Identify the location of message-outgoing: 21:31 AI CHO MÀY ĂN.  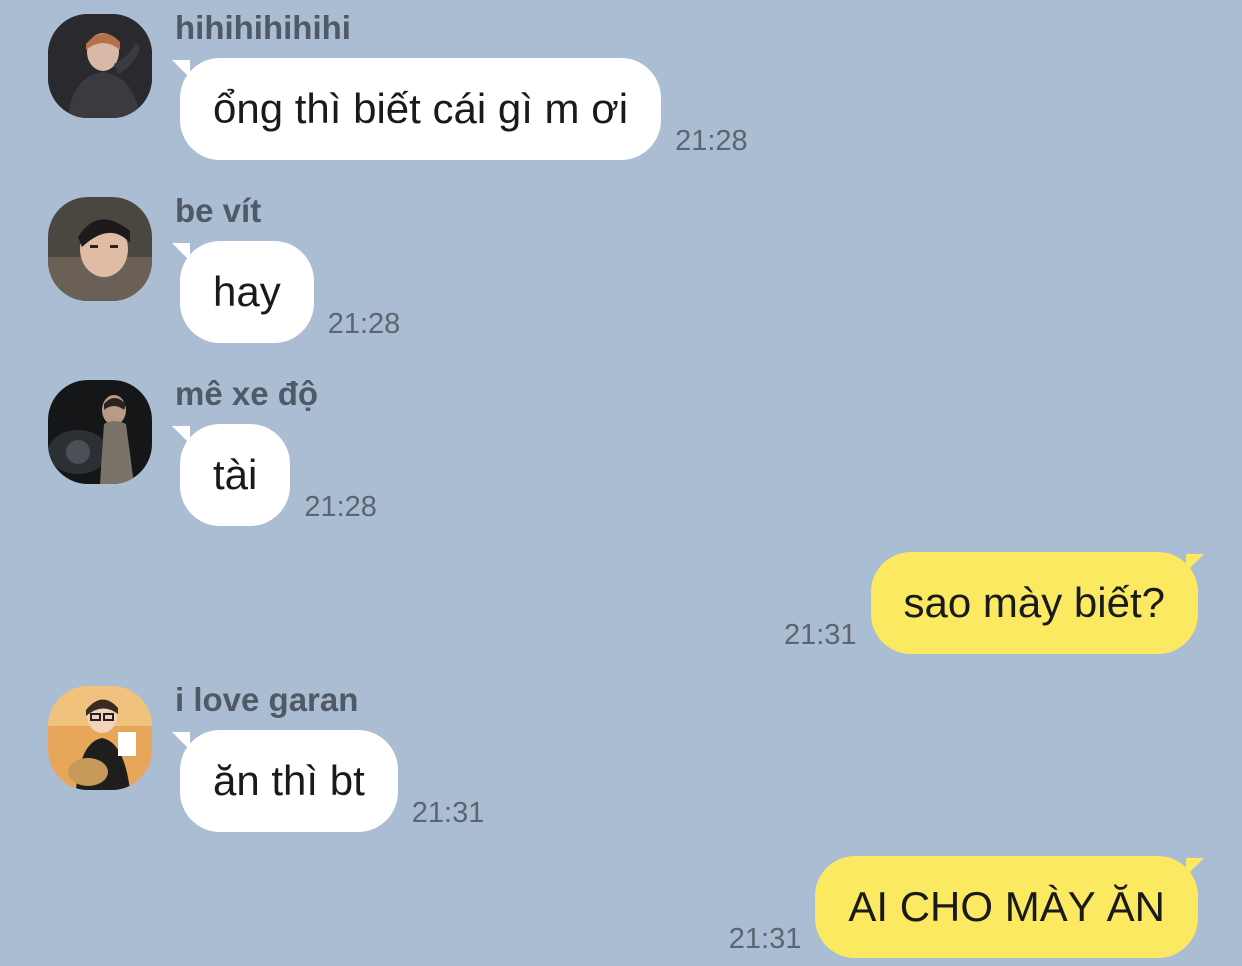
(966, 907).